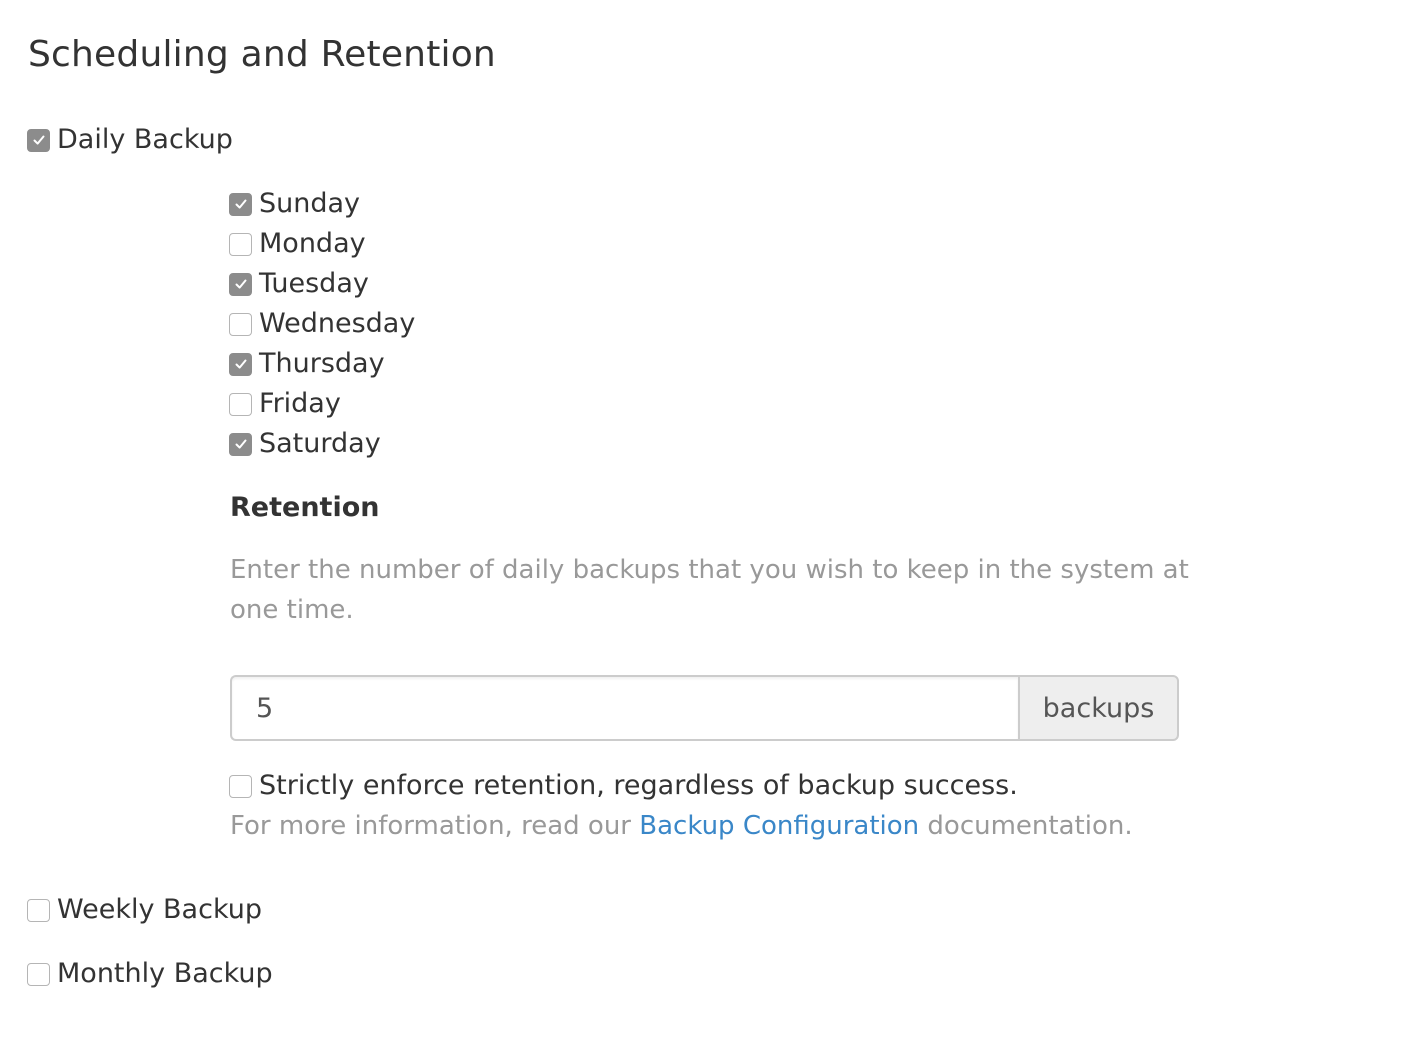 The image size is (1404, 1053). I want to click on monday-label: Monday, so click(312, 243).